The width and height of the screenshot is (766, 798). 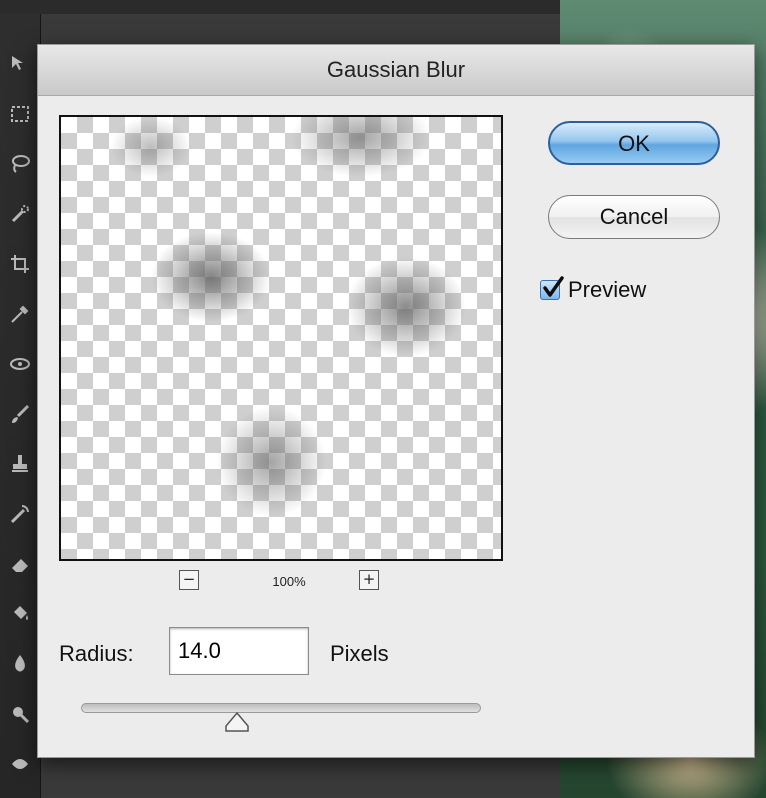 What do you see at coordinates (20, 64) in the screenshot?
I see `move-icon` at bounding box center [20, 64].